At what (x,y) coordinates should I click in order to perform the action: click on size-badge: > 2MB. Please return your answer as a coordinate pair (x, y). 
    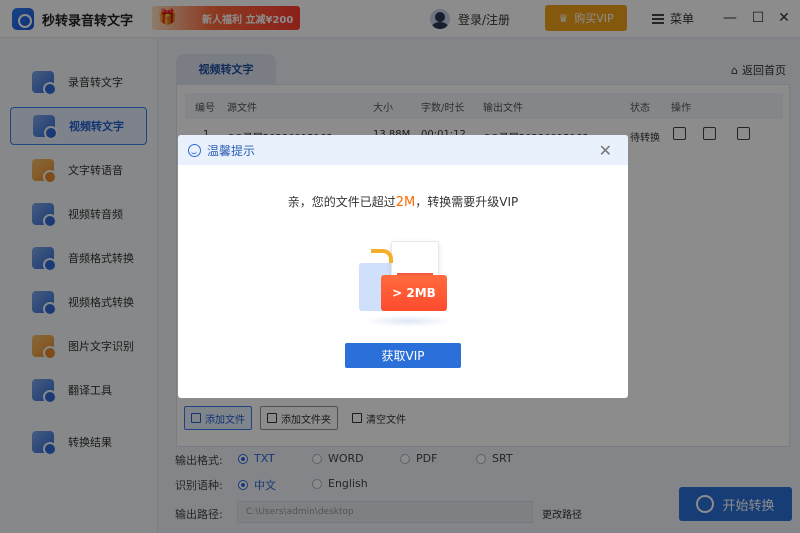
    Looking at the image, I should click on (414, 293).